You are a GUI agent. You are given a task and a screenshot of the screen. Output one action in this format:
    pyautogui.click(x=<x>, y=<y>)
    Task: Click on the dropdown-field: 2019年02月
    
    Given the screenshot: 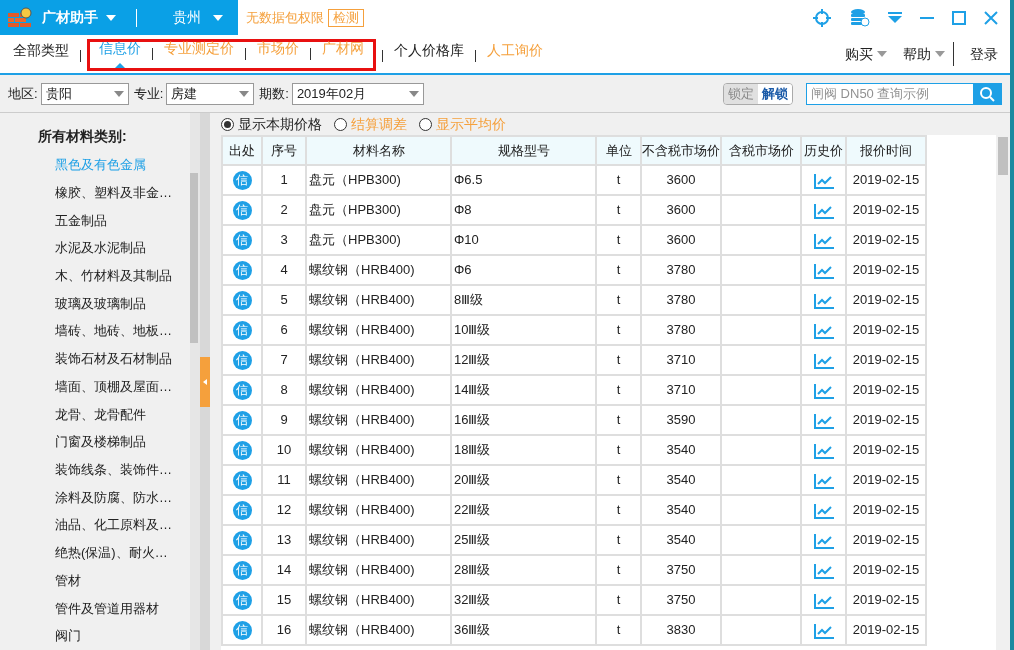 What is the action you would take?
    pyautogui.click(x=357, y=93)
    